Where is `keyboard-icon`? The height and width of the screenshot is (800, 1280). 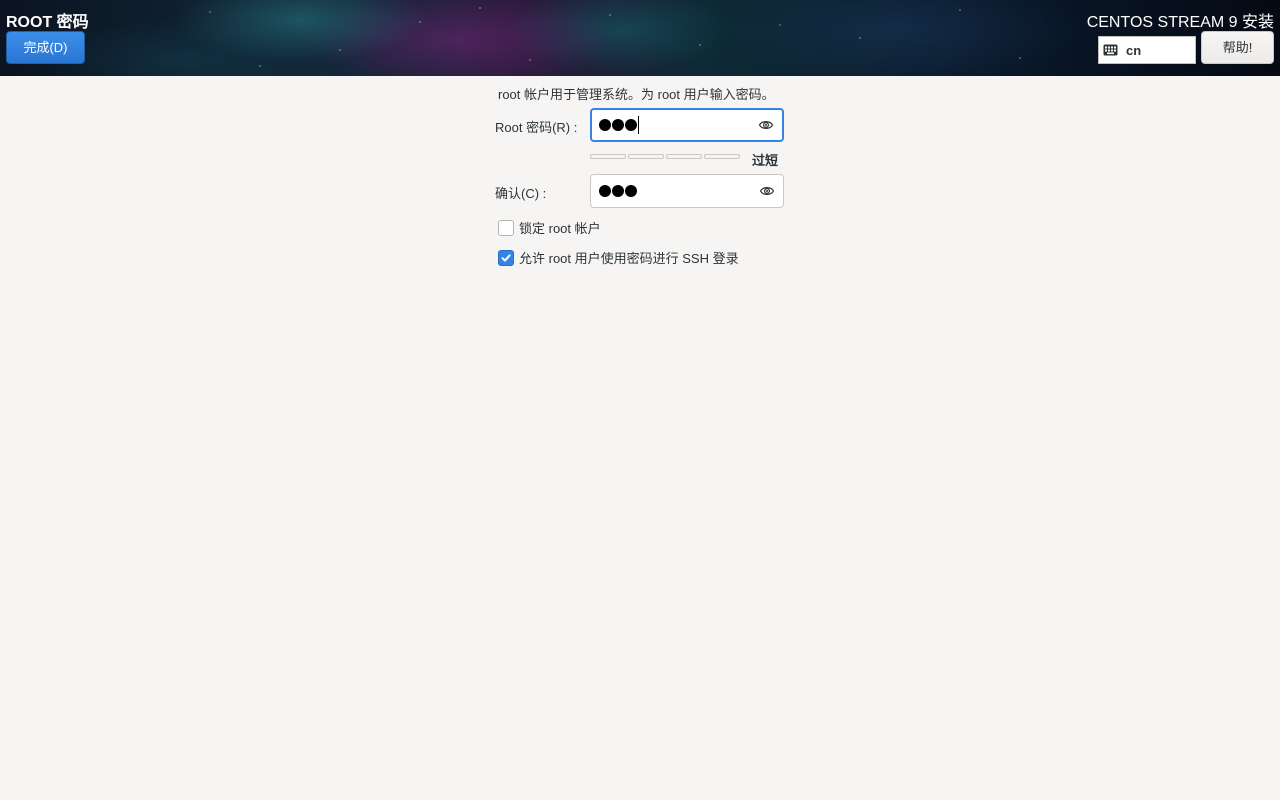
keyboard-icon is located at coordinates (1110, 50).